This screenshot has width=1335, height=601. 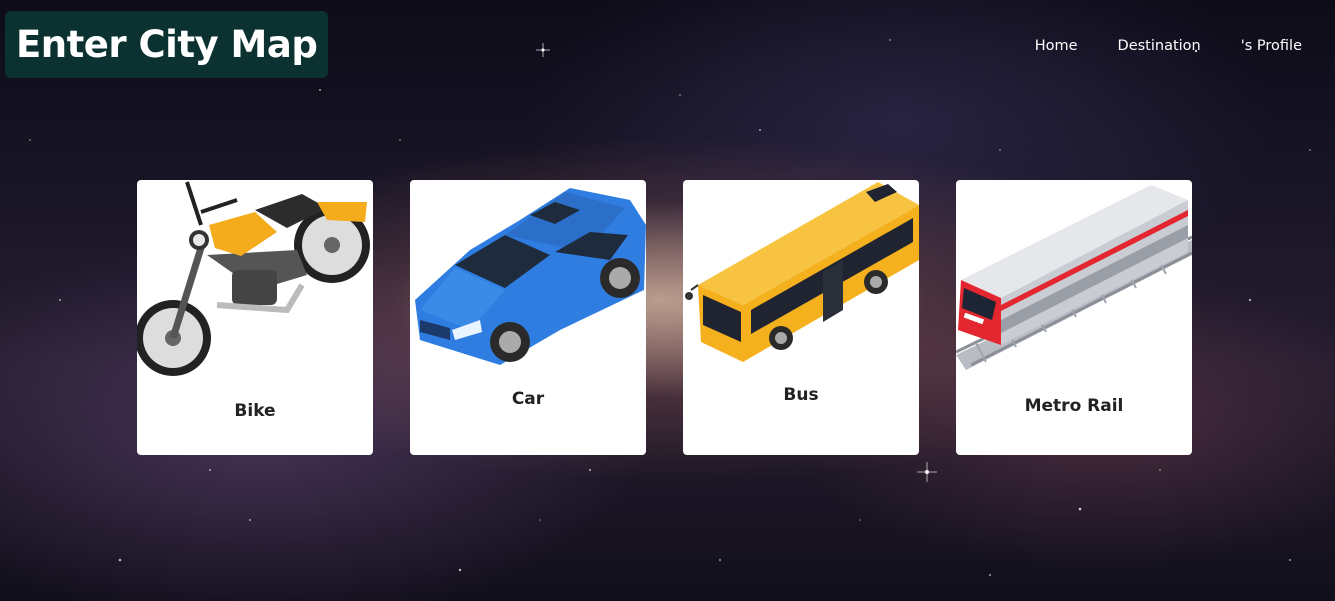 I want to click on vehicle-label-car: Car, so click(x=528, y=399).